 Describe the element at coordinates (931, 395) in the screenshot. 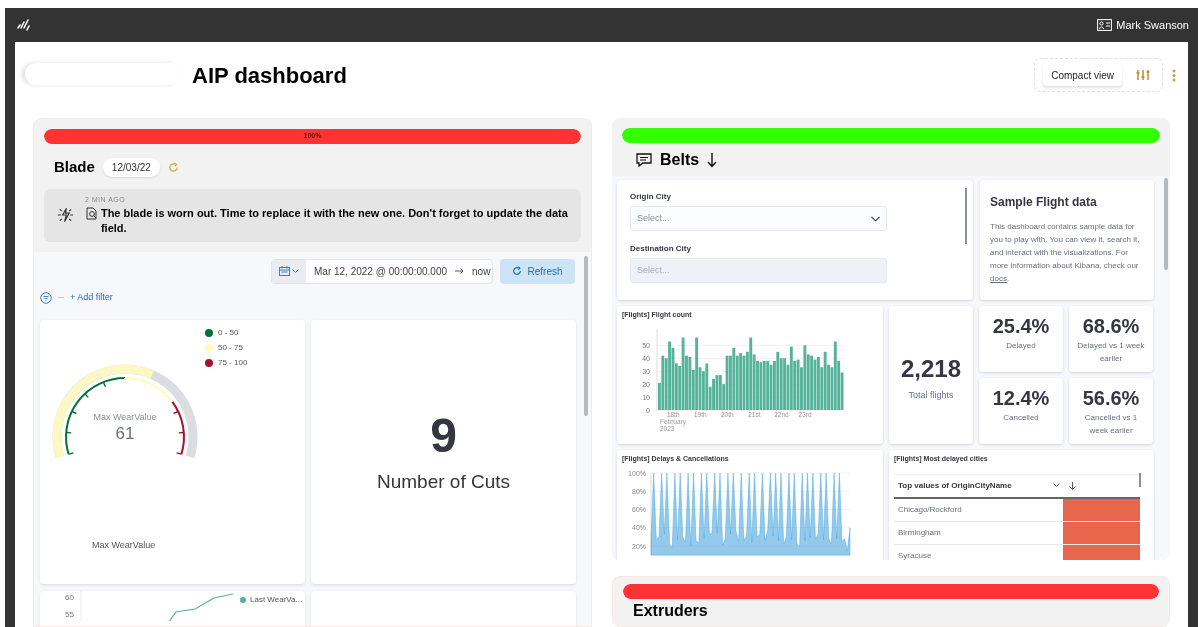

I see `metric-label: Total flights` at that location.